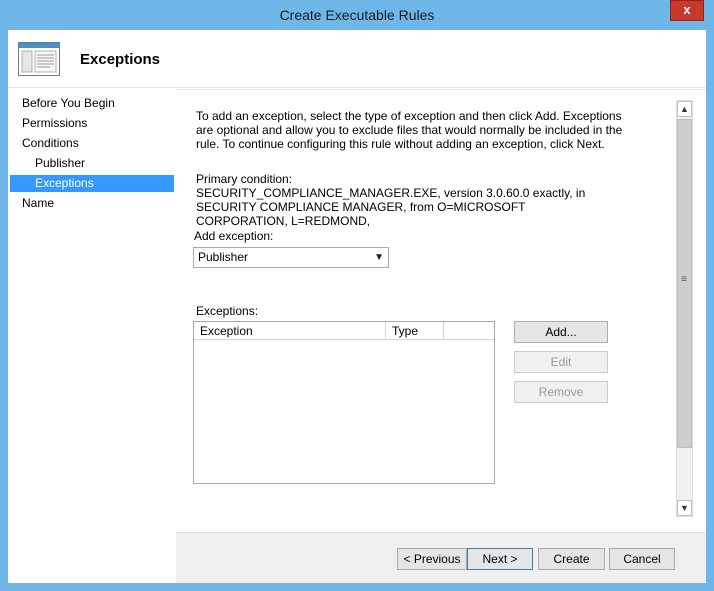 This screenshot has height=591, width=714. I want to click on close-button: x, so click(687, 10).